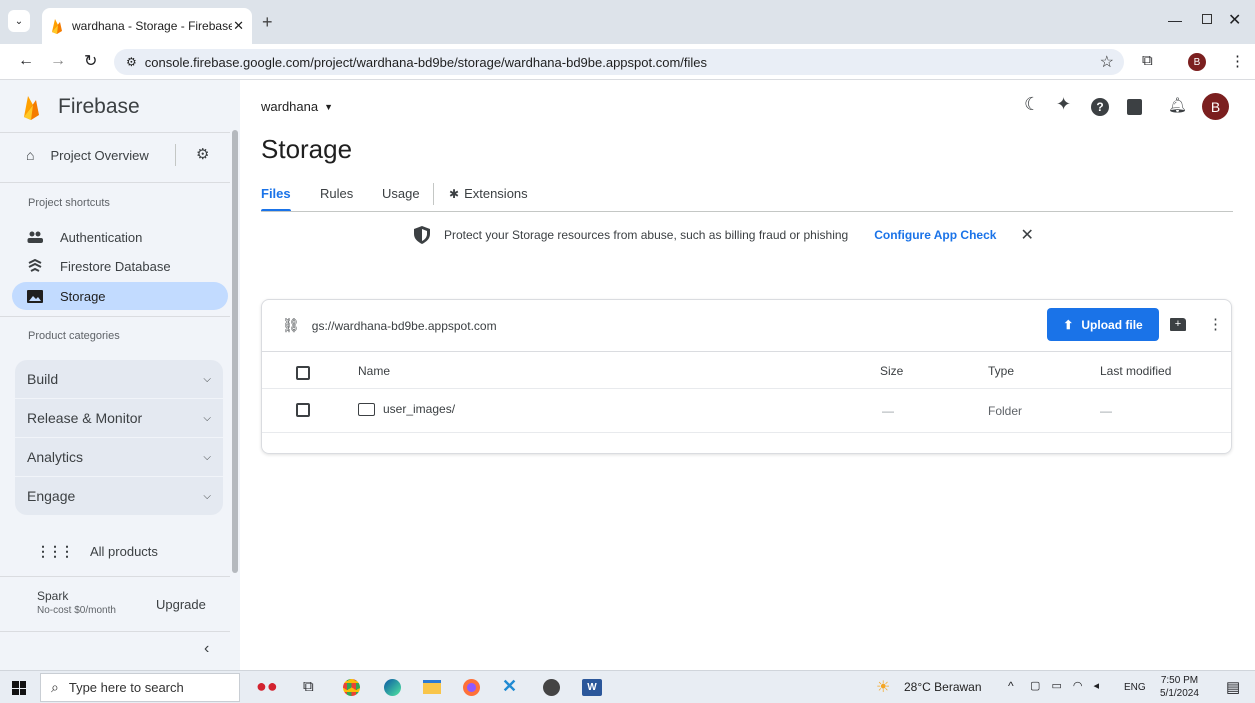  What do you see at coordinates (267, 686) in the screenshot?
I see `strawberry-icon: ●●` at bounding box center [267, 686].